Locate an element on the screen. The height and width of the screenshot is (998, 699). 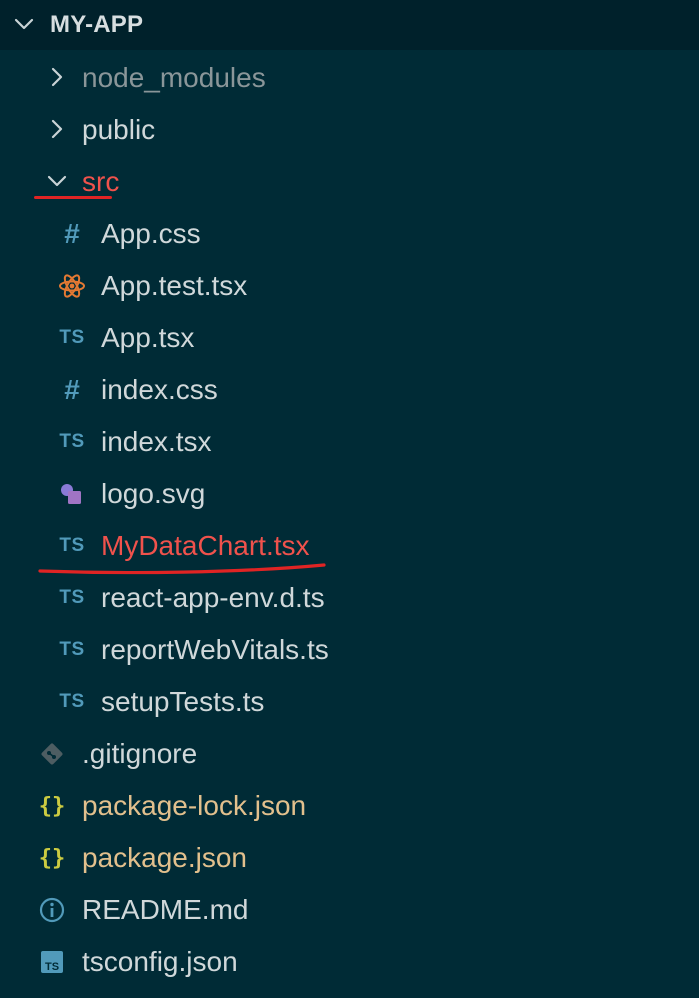
react-test-icon is located at coordinates (72, 286).